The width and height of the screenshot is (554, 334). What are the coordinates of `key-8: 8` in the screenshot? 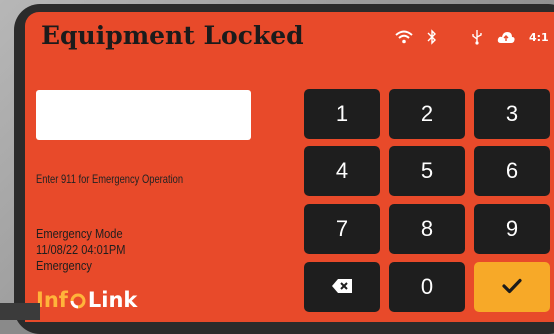 It's located at (427, 229).